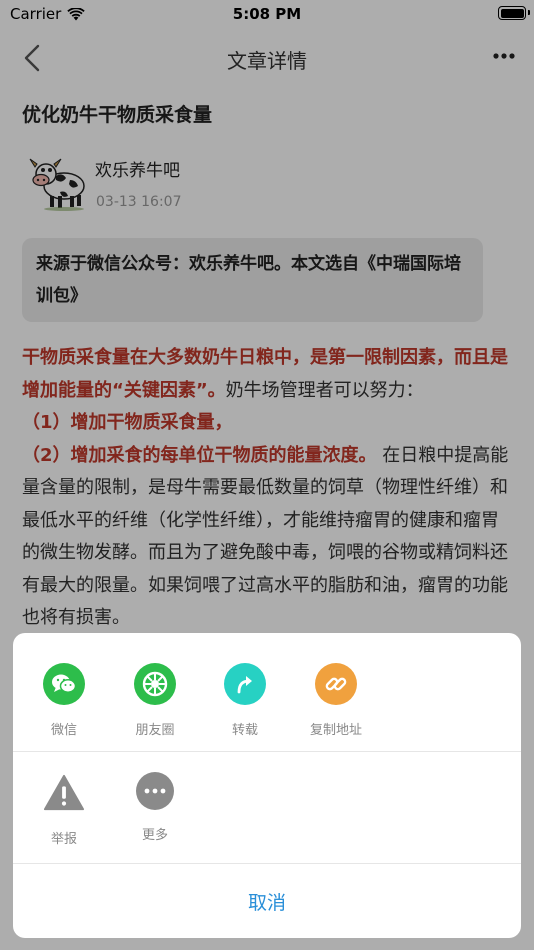 The height and width of the screenshot is (950, 534). What do you see at coordinates (63, 839) in the screenshot?
I see `share-label: 举报` at bounding box center [63, 839].